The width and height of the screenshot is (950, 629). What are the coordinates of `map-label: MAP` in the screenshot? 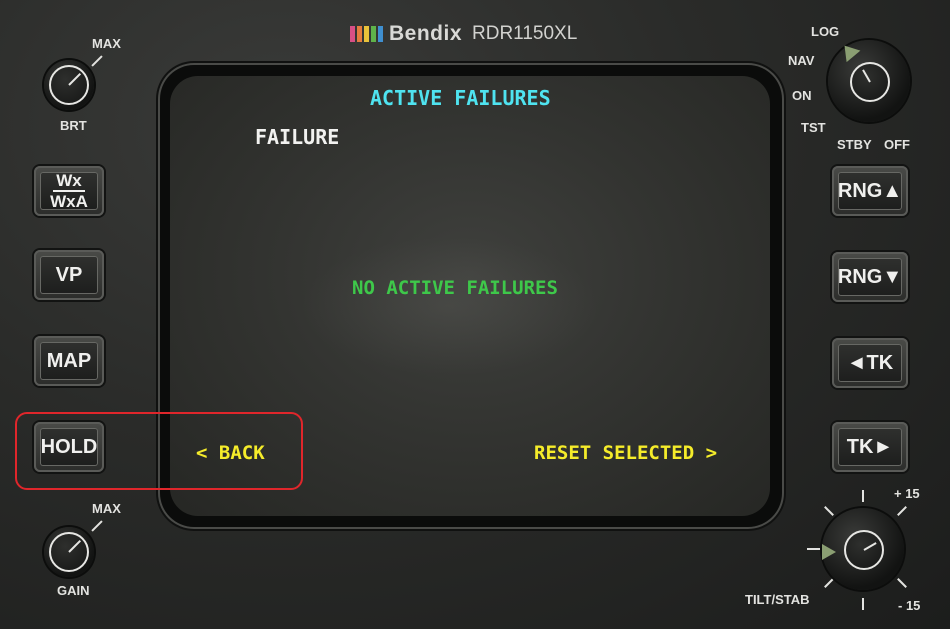 It's located at (69, 360).